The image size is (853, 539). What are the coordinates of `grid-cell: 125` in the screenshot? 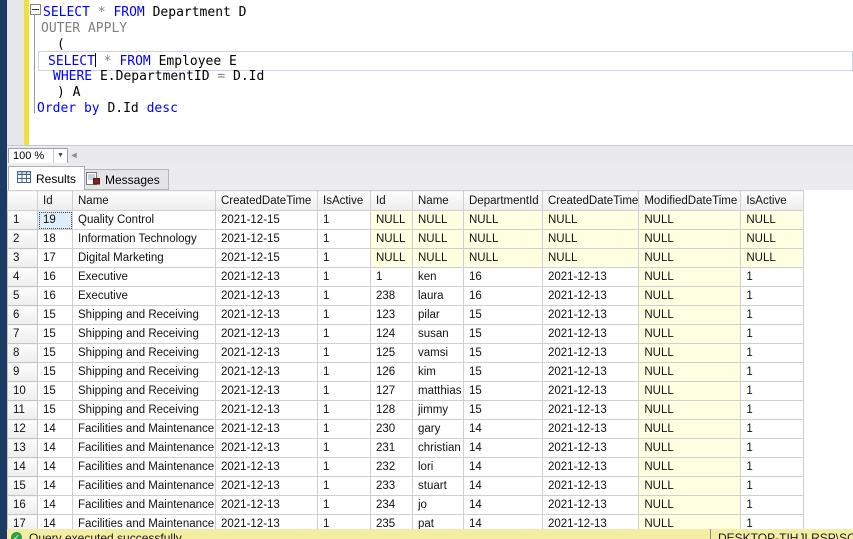 It's located at (391, 353).